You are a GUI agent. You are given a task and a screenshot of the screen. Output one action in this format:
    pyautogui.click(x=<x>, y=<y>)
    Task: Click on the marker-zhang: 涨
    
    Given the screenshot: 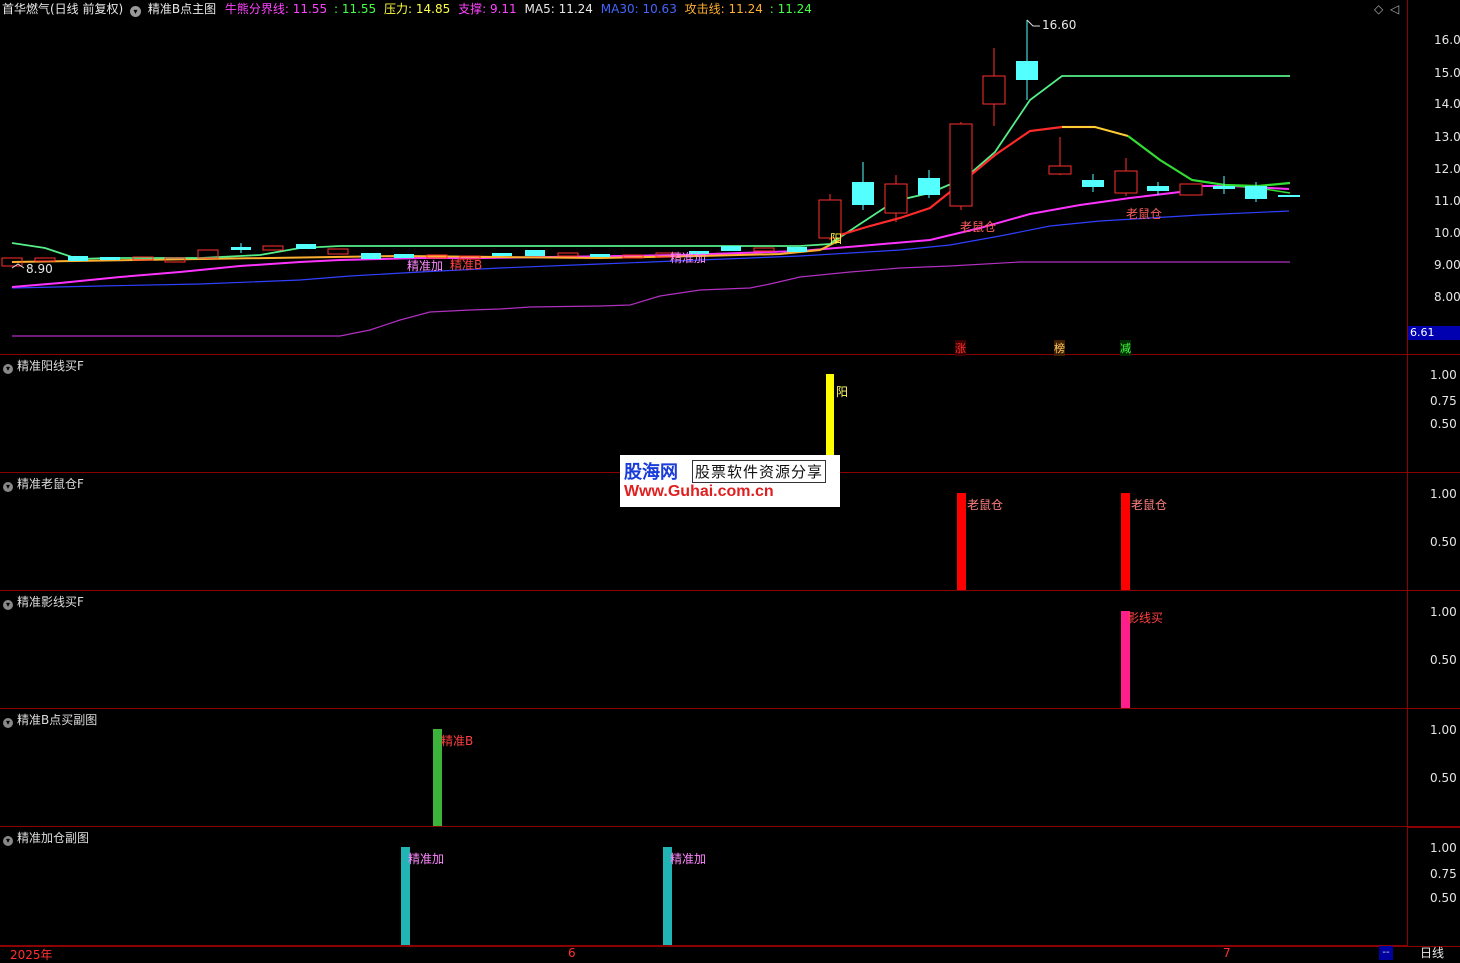 What is the action you would take?
    pyautogui.click(x=960, y=348)
    